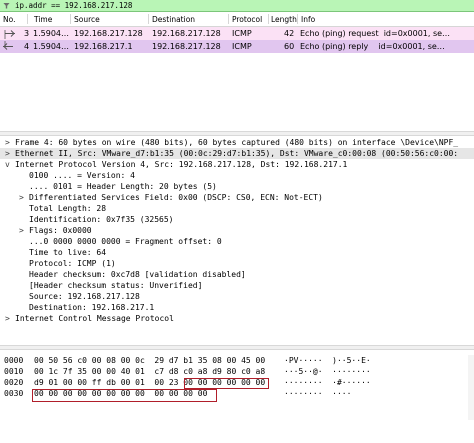 Image resolution: width=474 pixels, height=443 pixels. Describe the element at coordinates (27, 33) in the screenshot. I see `packet-no: 3` at that location.